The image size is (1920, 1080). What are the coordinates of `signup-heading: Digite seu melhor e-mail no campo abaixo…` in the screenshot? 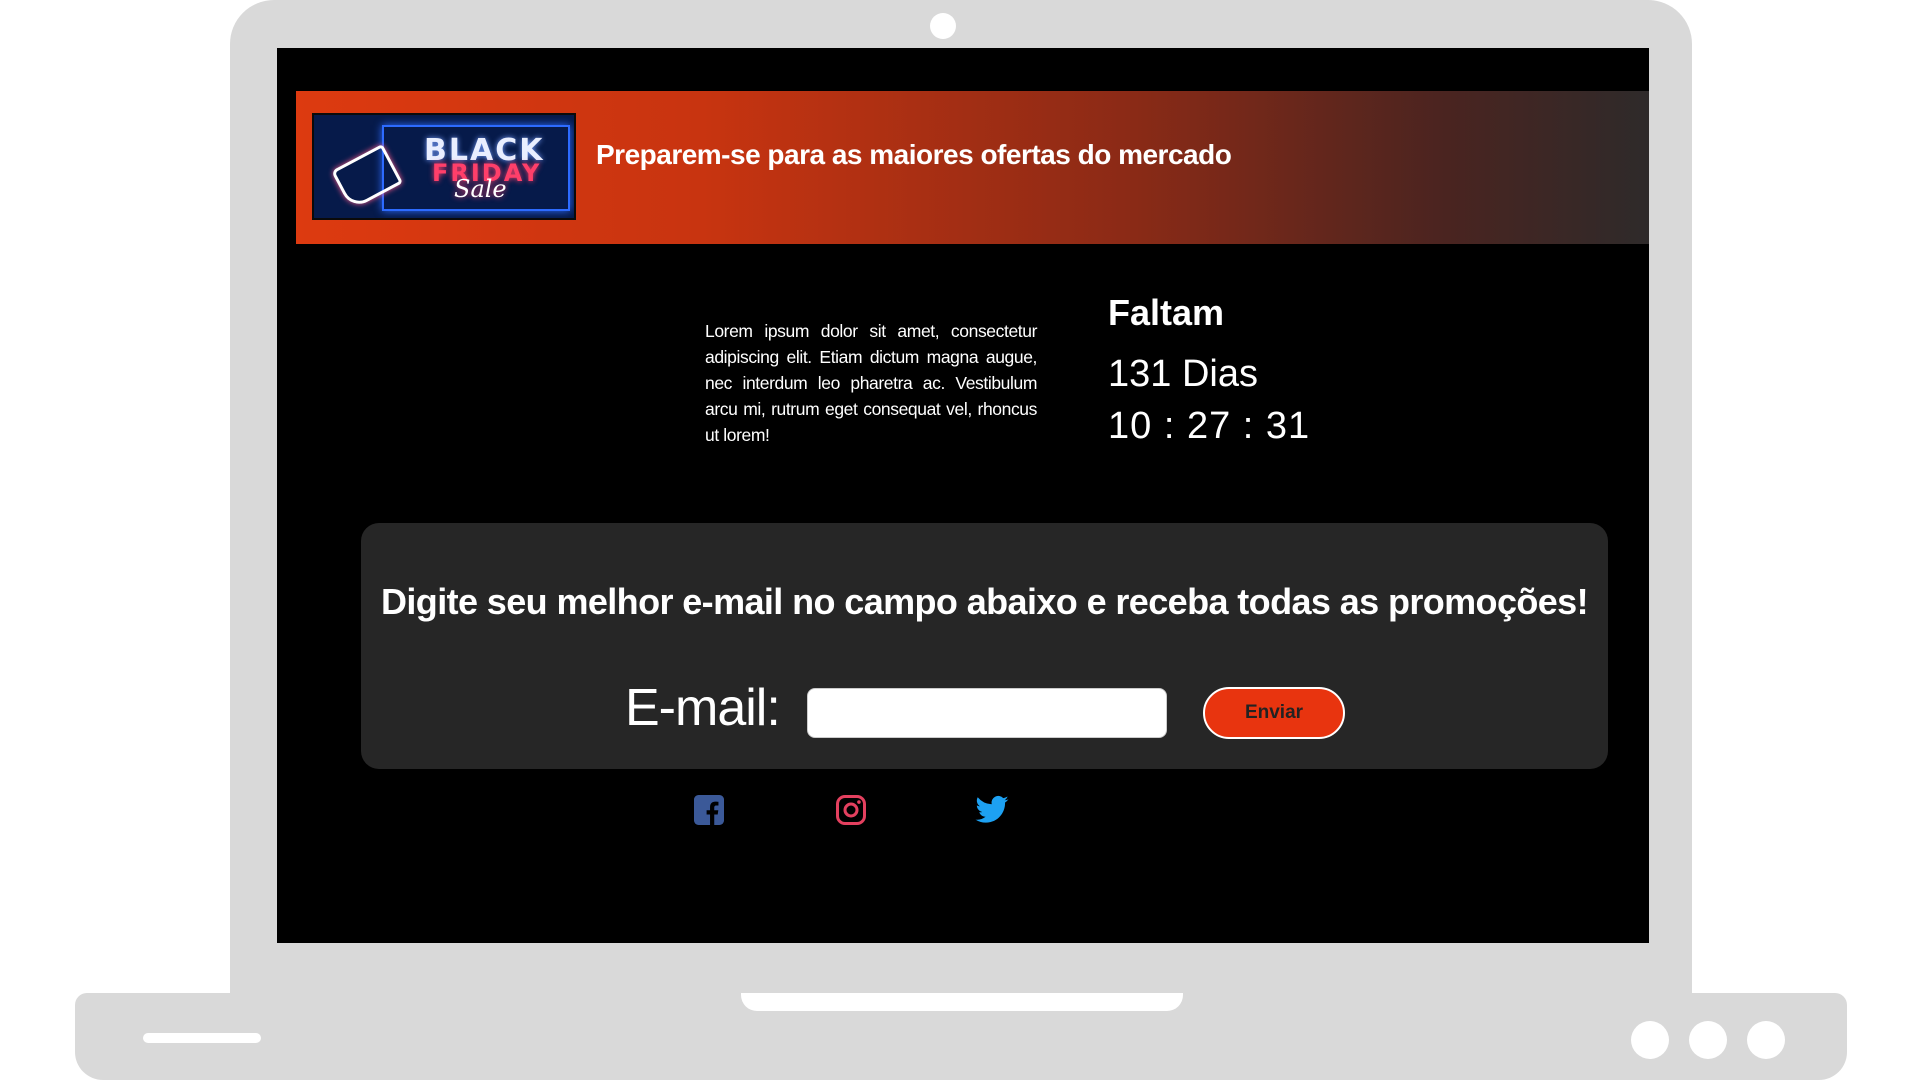 It's located at (985, 601).